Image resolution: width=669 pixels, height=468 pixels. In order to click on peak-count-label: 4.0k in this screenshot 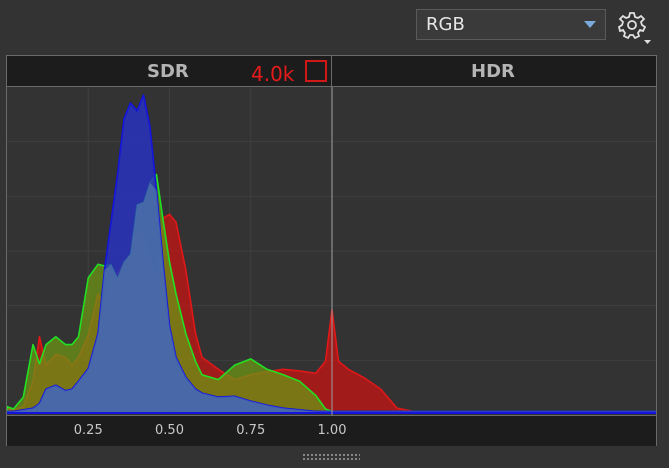, I will do `click(273, 74)`.